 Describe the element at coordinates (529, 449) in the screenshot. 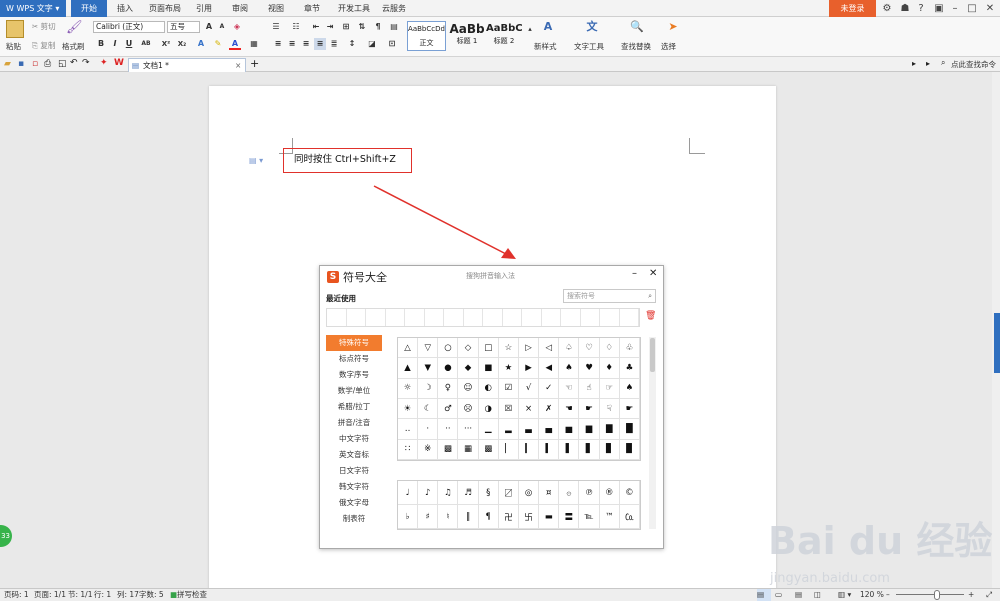

I see `symbol-cell: ▎` at that location.